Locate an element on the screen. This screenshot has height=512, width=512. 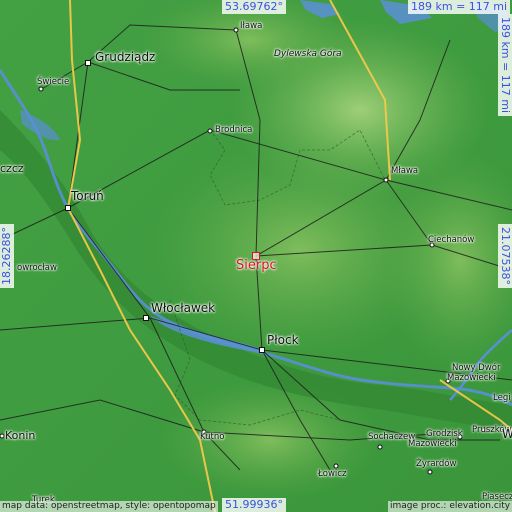
place-label-lowicz: Łowicz is located at coordinates (332, 474).